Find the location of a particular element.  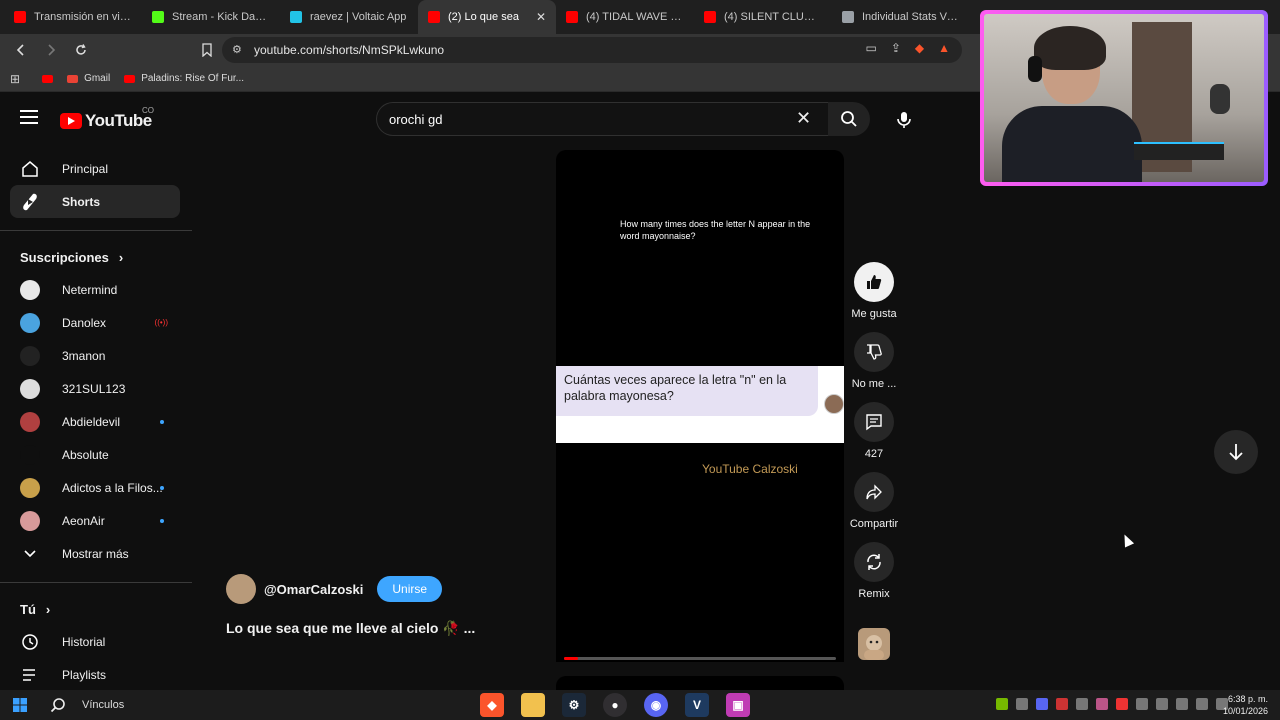

sidebar-item-historial: Historial is located at coordinates (95, 641).